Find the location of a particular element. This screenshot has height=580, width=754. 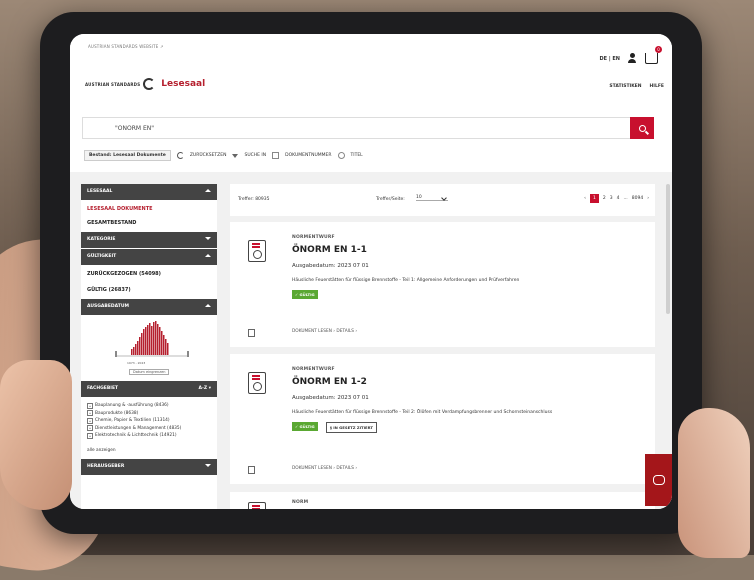

search-button is located at coordinates (642, 128).